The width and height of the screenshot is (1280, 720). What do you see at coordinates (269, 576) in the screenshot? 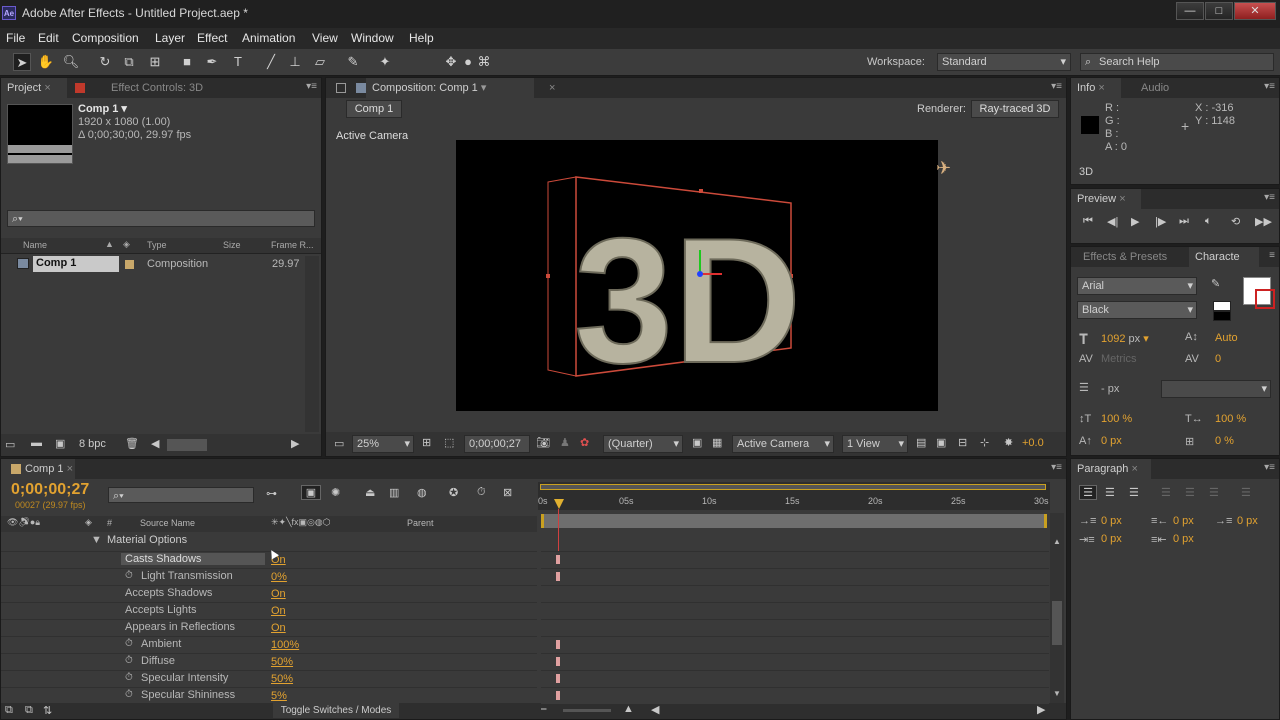
I see `property-row: ⏱ Light Transmission 0%` at bounding box center [269, 576].